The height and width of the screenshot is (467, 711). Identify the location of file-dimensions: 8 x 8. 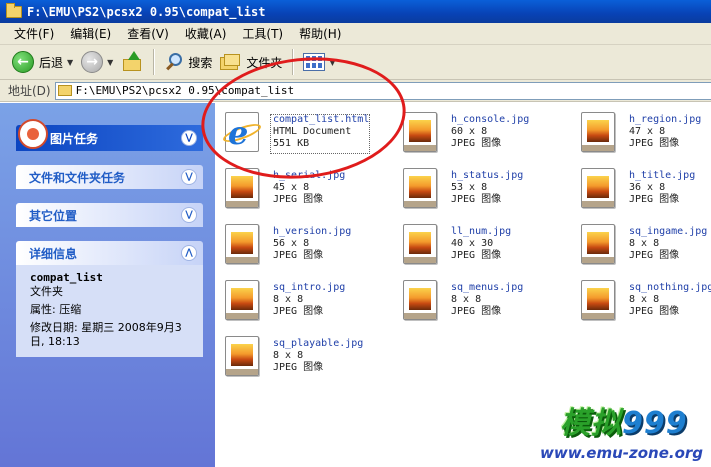
(644, 243).